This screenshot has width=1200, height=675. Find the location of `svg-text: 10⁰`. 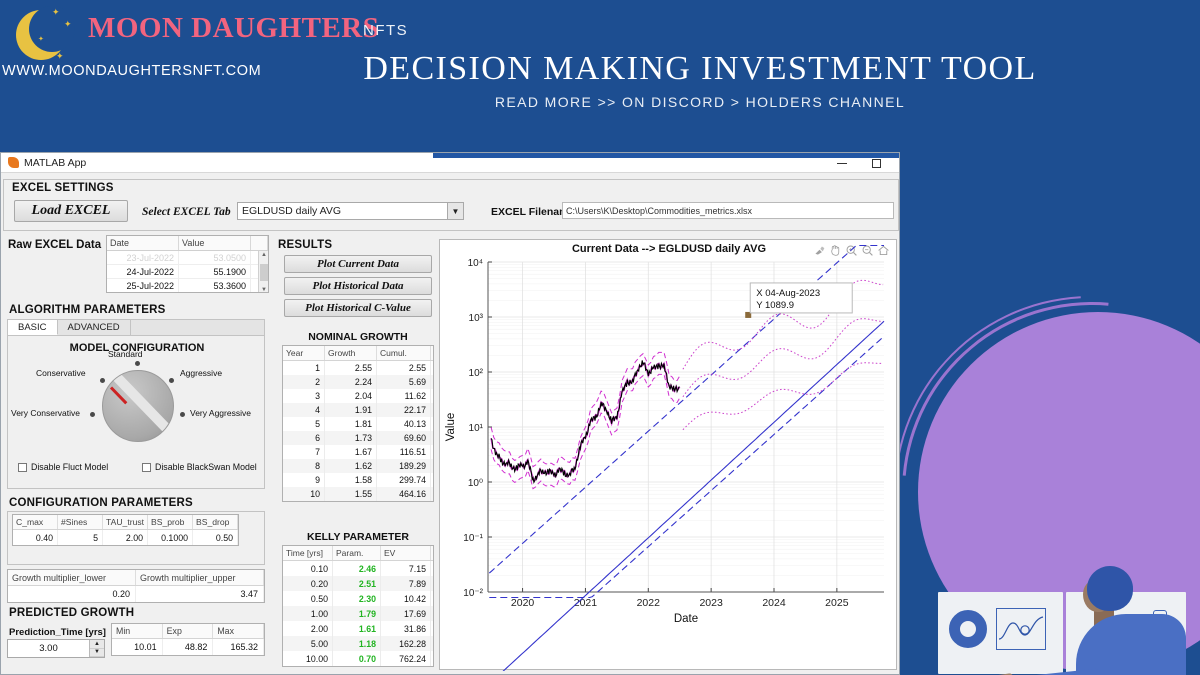

svg-text: 10⁰ is located at coordinates (475, 483).